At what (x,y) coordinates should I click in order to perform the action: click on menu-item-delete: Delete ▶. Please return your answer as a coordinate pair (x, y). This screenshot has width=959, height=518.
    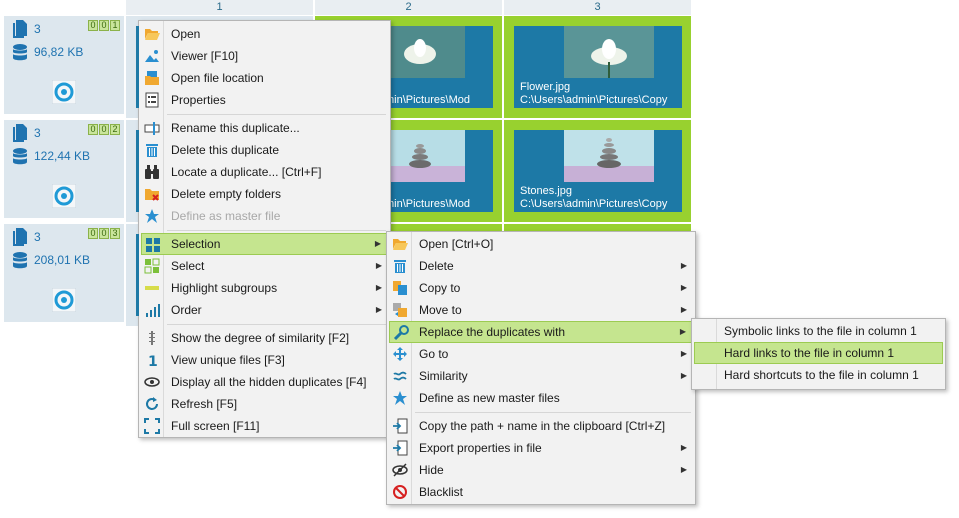
    Looking at the image, I should click on (541, 266).